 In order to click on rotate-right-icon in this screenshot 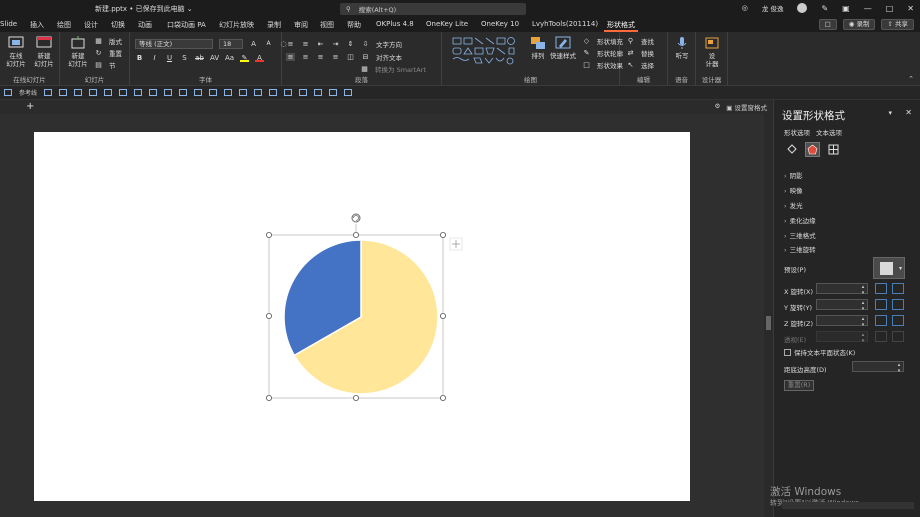, I will do `click(898, 288)`.